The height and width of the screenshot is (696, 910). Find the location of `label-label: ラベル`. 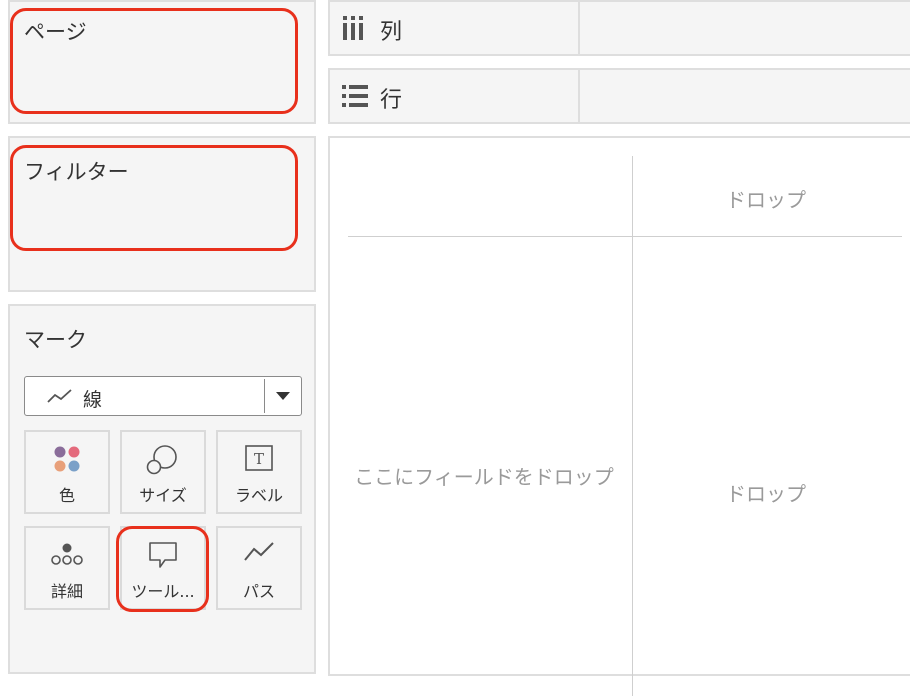

label-label: ラベル is located at coordinates (258, 495).